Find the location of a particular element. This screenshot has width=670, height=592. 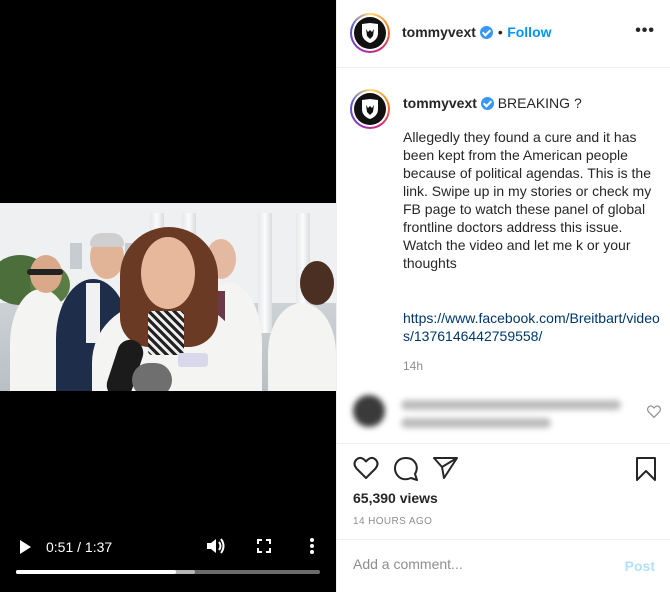

play-icon is located at coordinates (25, 549).